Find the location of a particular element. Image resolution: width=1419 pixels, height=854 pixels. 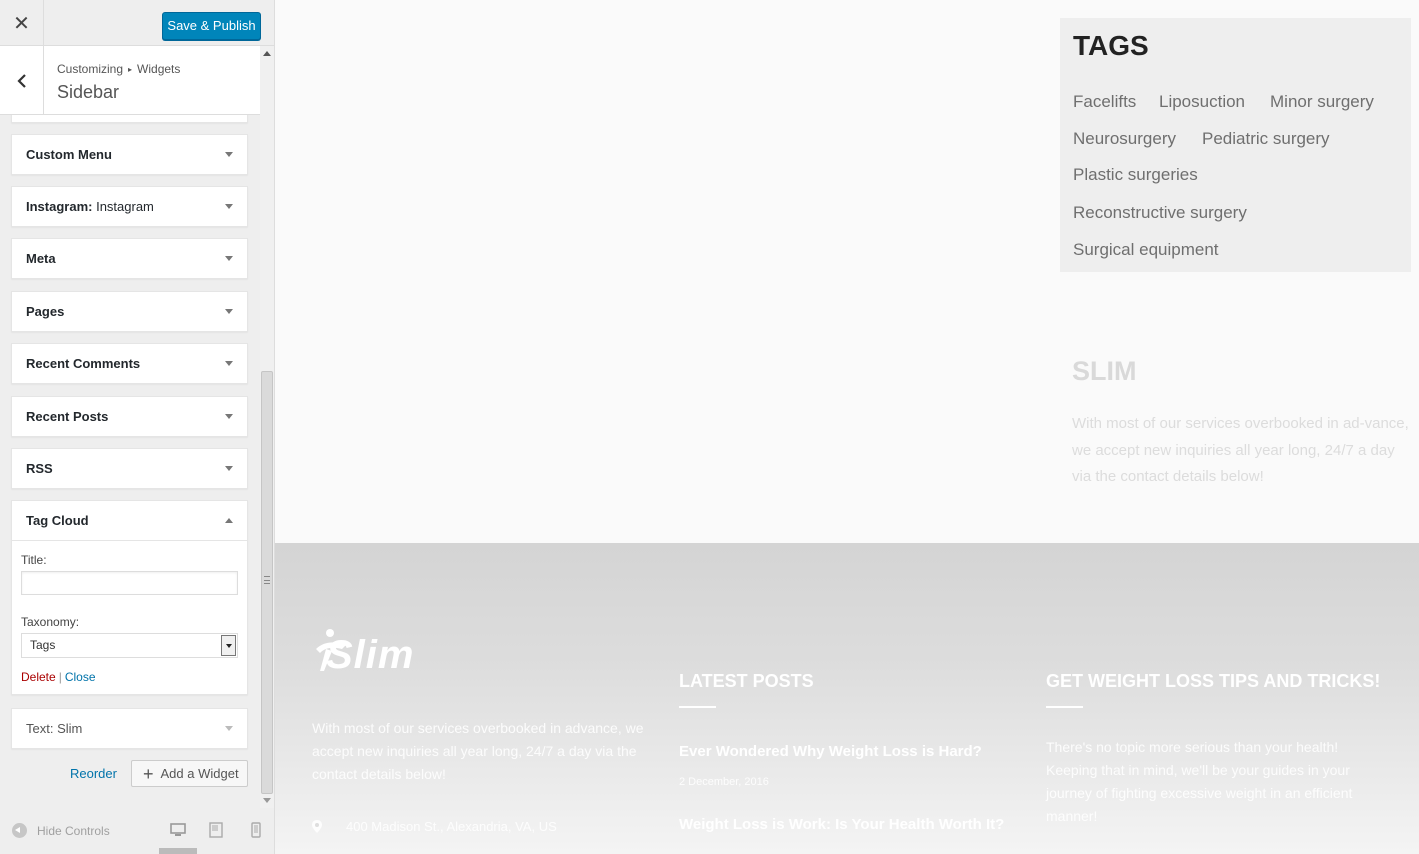

tag-link: Facelifts is located at coordinates (1104, 102).